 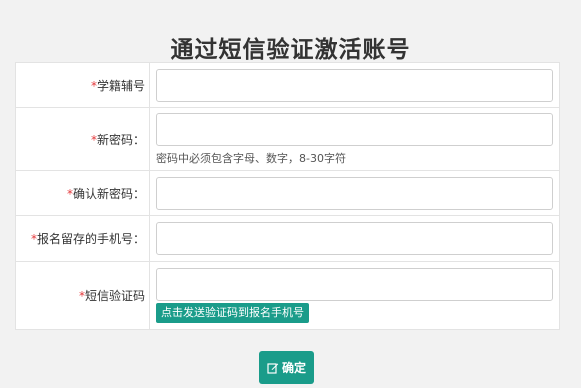 What do you see at coordinates (114, 296) in the screenshot?
I see `sms-code-label: 短信验证码` at bounding box center [114, 296].